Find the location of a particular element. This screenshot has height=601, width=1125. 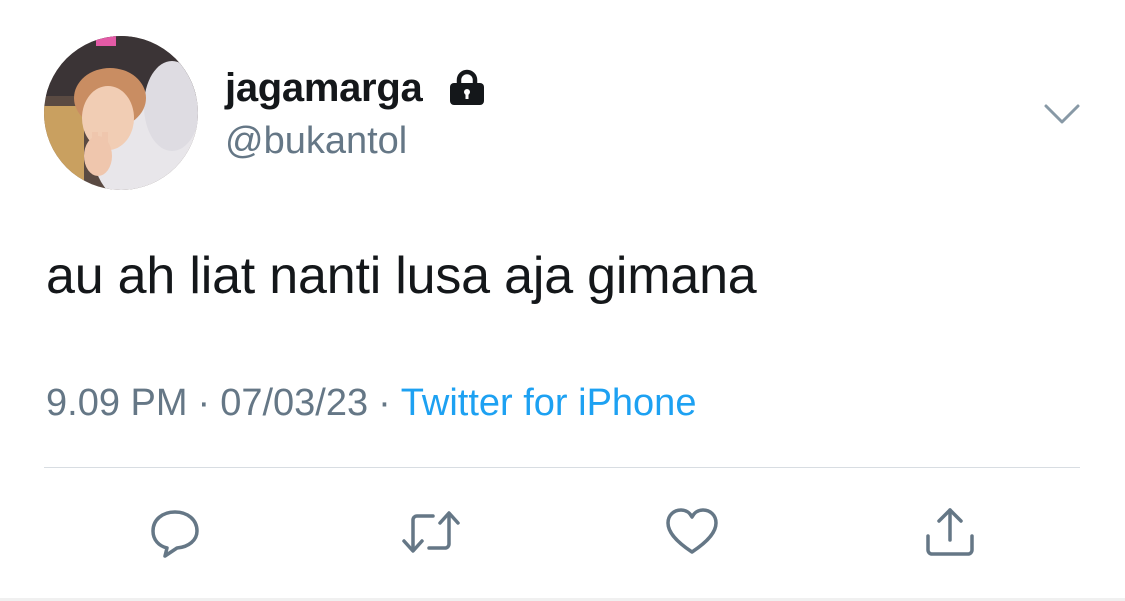

like-button is located at coordinates (692, 532).